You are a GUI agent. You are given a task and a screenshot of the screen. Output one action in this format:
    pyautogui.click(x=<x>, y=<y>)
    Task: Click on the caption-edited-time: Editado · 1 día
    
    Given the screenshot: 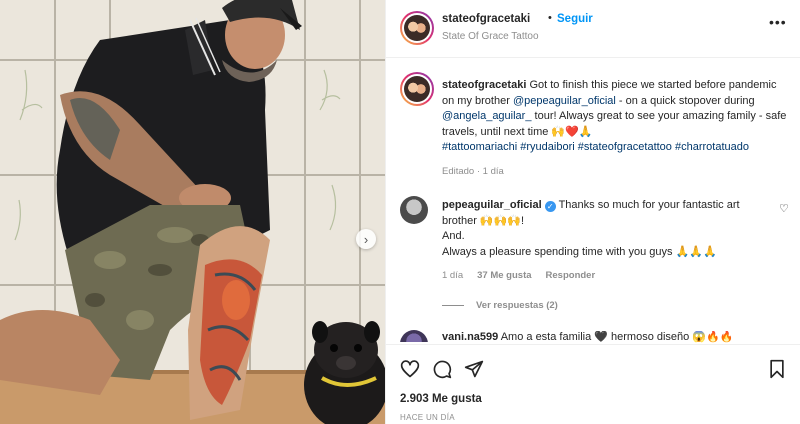 What is the action you would take?
    pyautogui.click(x=473, y=171)
    